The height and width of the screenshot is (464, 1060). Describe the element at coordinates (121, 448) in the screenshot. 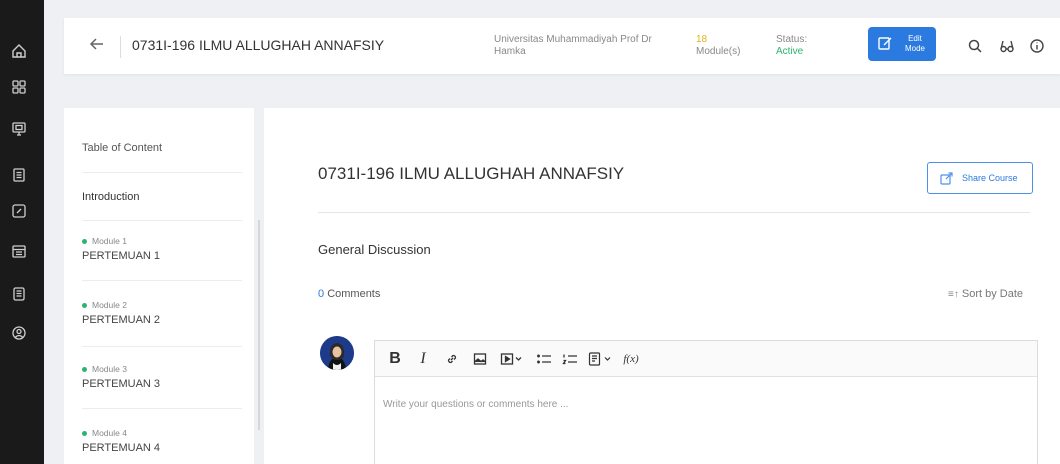

I see `module-name: PERTEMUAN 4` at that location.